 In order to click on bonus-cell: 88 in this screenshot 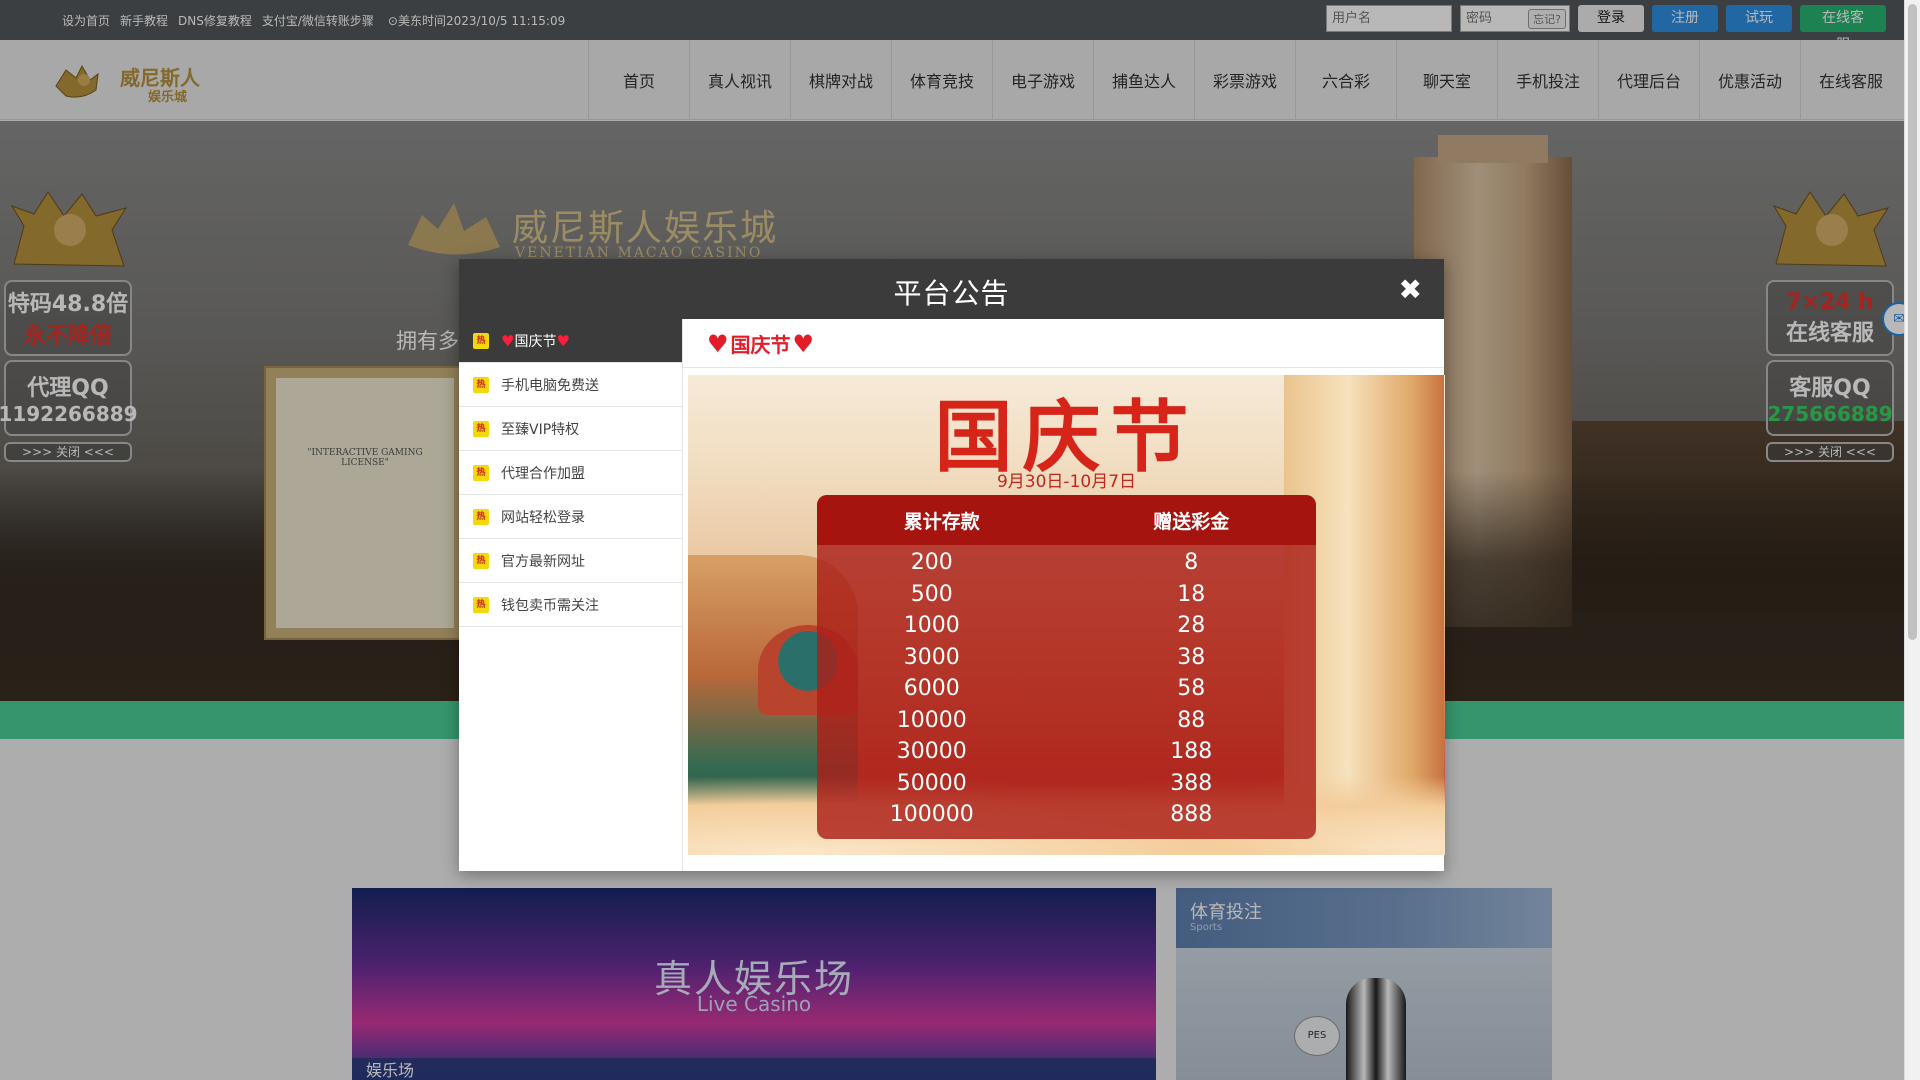, I will do `click(1191, 720)`.